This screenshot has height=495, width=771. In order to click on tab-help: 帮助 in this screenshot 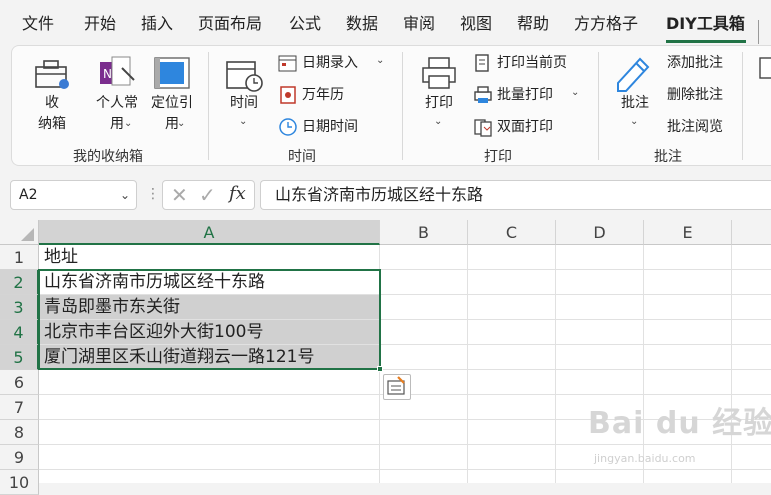, I will do `click(533, 24)`.